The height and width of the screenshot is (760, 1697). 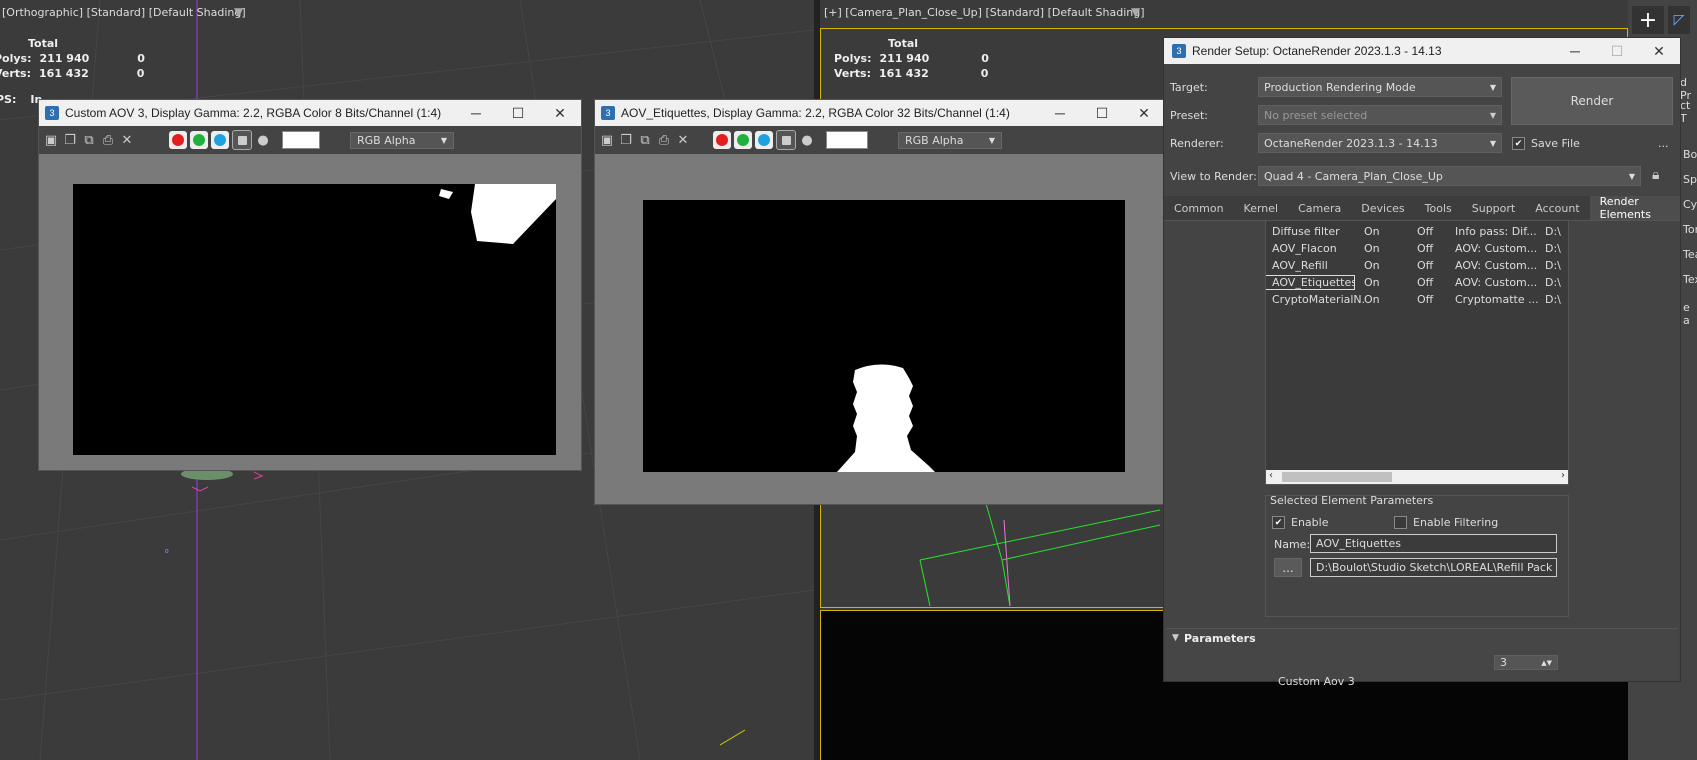 What do you see at coordinates (1417, 477) in the screenshot?
I see `horizontal-scrollbar: ‹ ›` at bounding box center [1417, 477].